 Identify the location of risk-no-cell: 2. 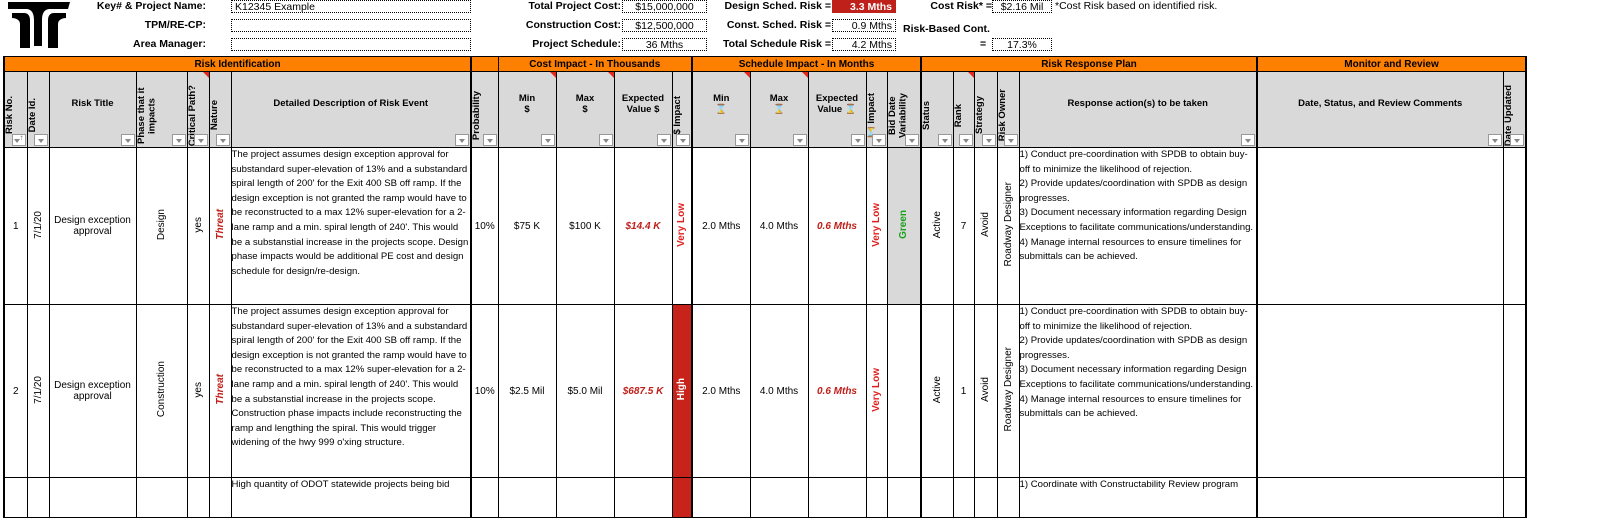
(15, 391).